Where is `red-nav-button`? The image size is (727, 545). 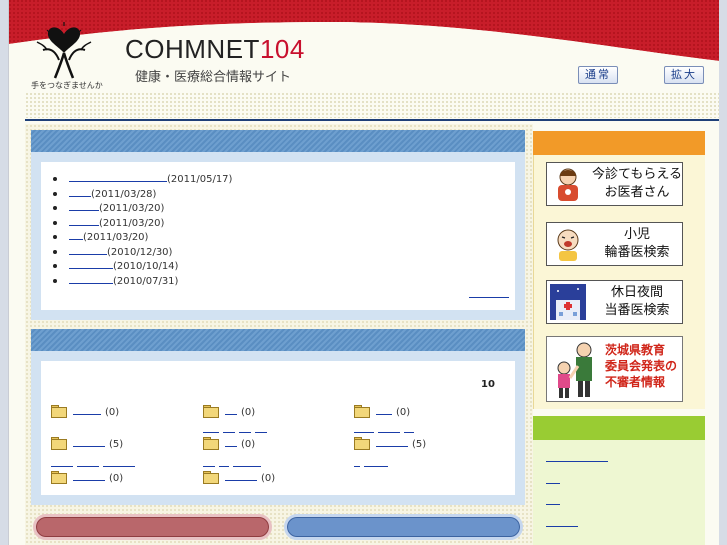
red-nav-button is located at coordinates (152, 527).